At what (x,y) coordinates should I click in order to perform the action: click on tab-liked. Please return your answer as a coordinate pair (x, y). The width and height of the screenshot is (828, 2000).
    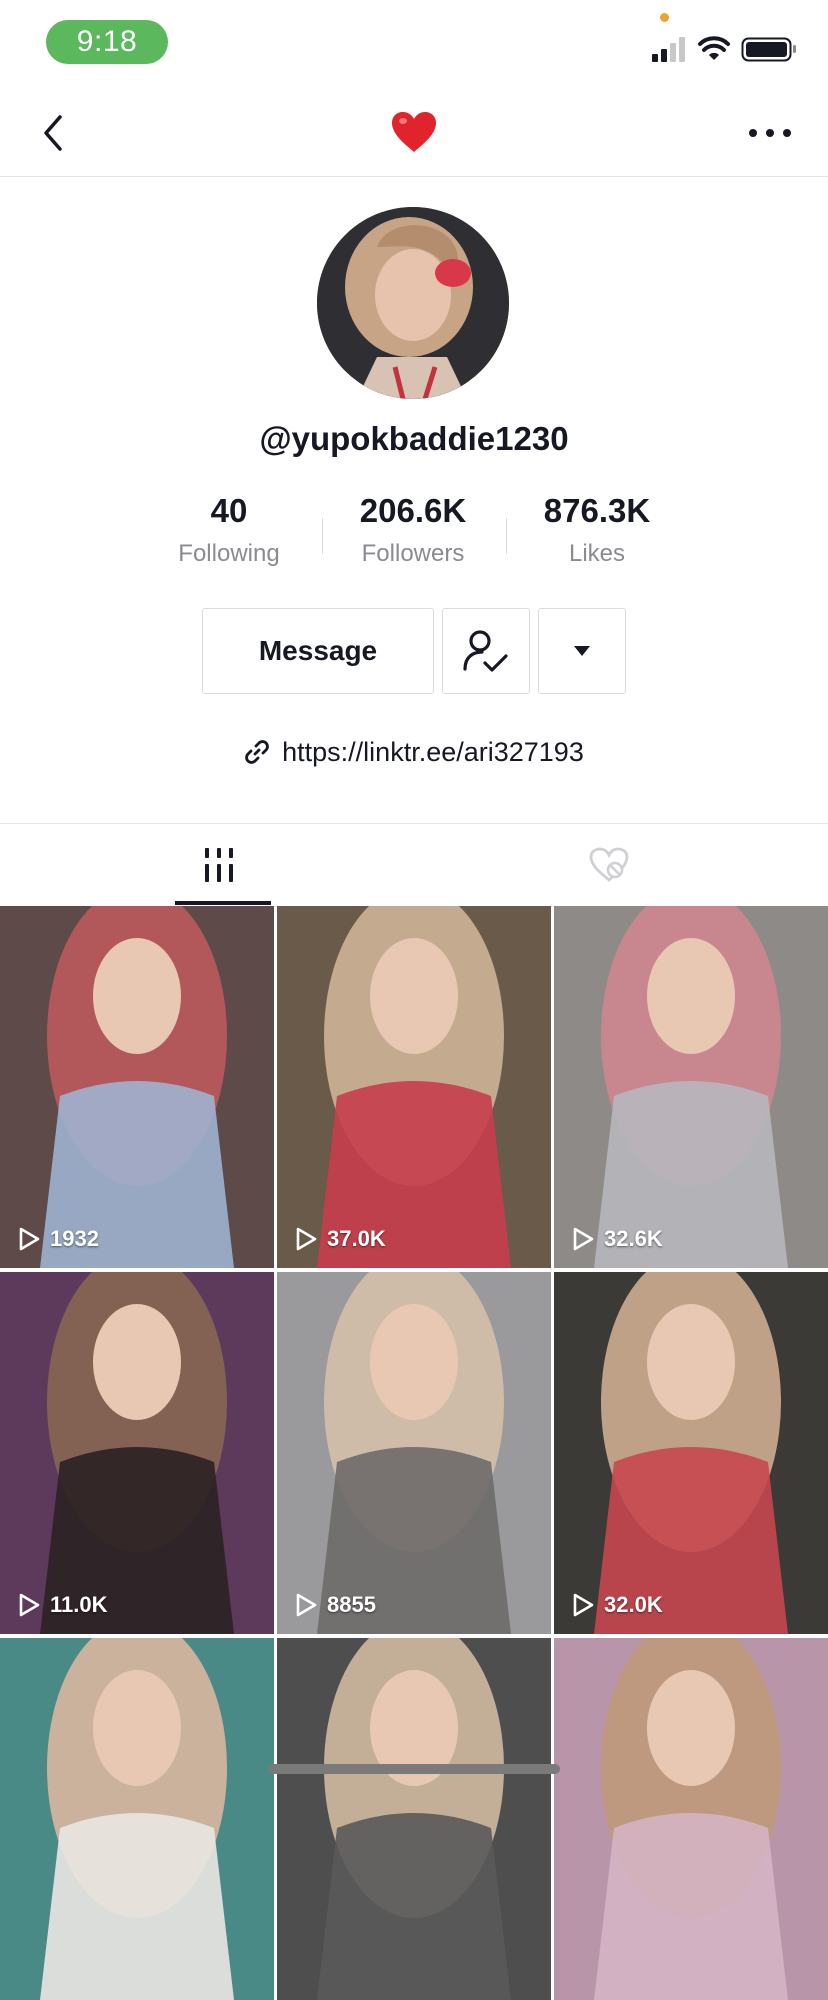
    Looking at the image, I should click on (609, 865).